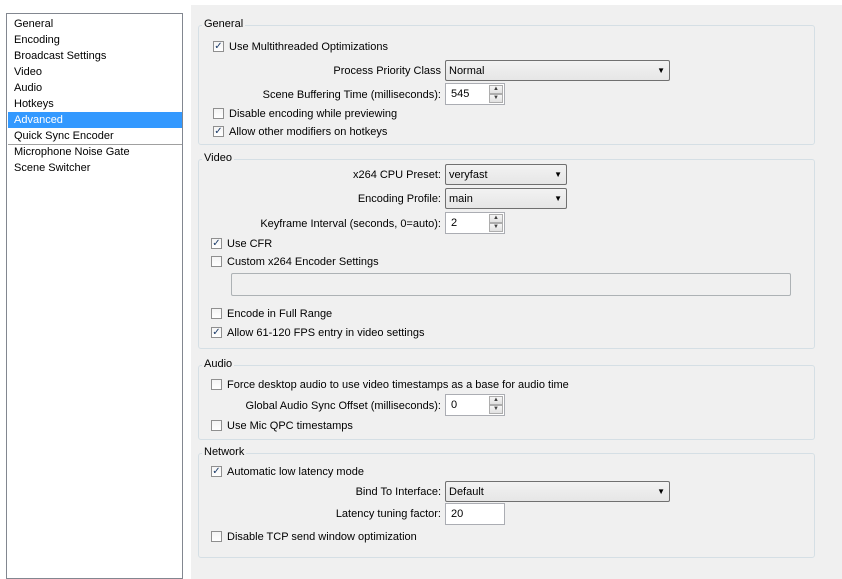 This screenshot has width=842, height=579. What do you see at coordinates (216, 261) in the screenshot?
I see `custom-x264-checkbox` at bounding box center [216, 261].